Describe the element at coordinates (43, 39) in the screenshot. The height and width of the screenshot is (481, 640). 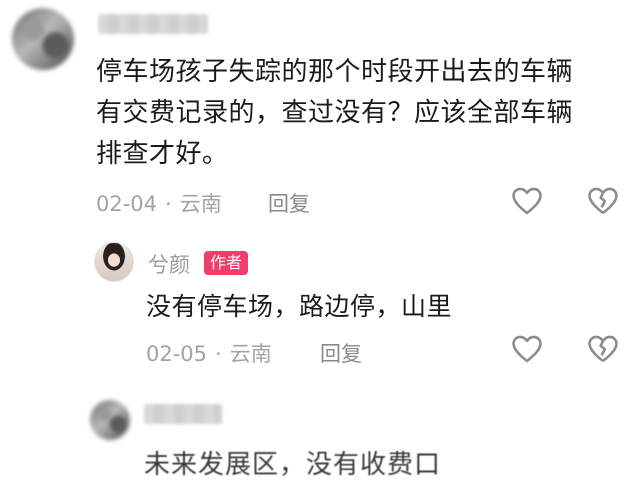
I see `commenter-avatar` at that location.